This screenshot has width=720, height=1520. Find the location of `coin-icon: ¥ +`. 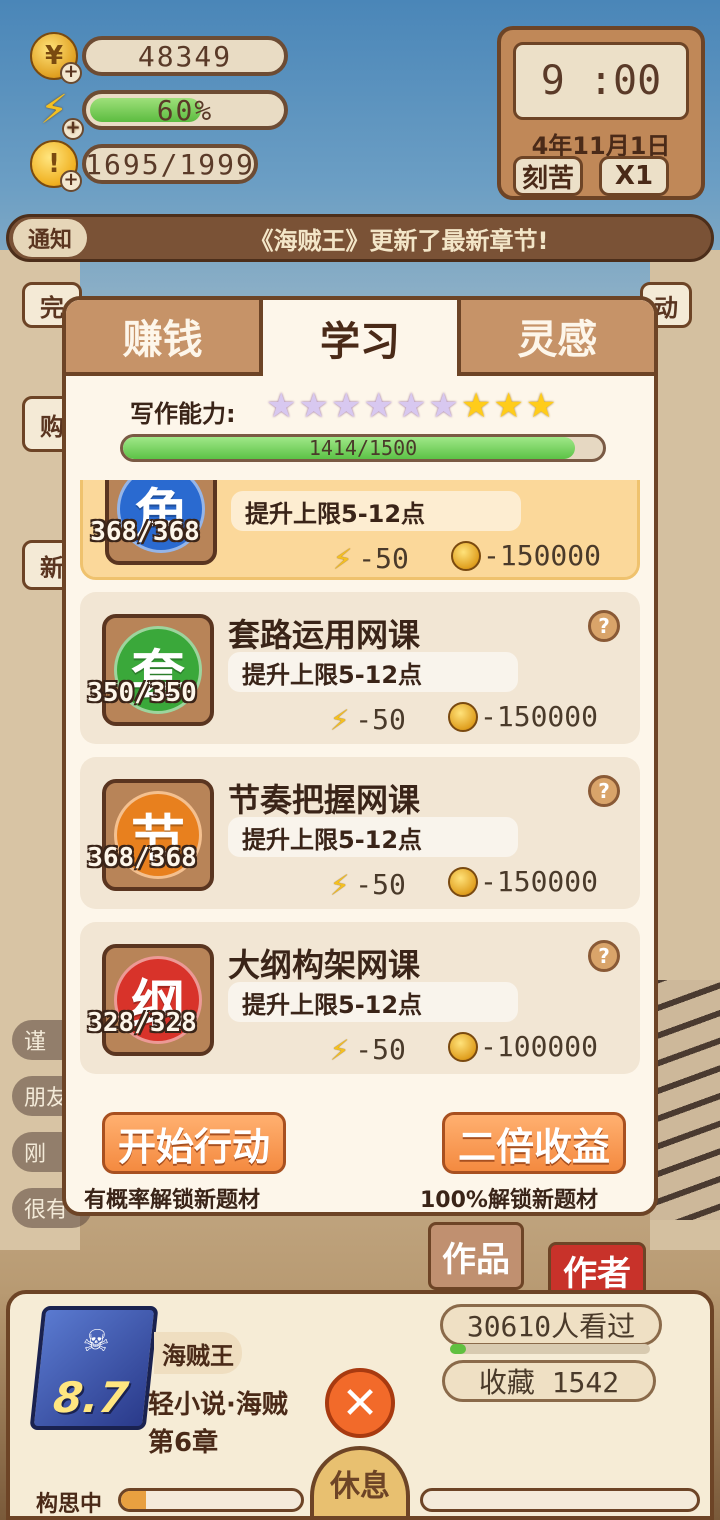

coin-icon: ¥ + is located at coordinates (56, 58).